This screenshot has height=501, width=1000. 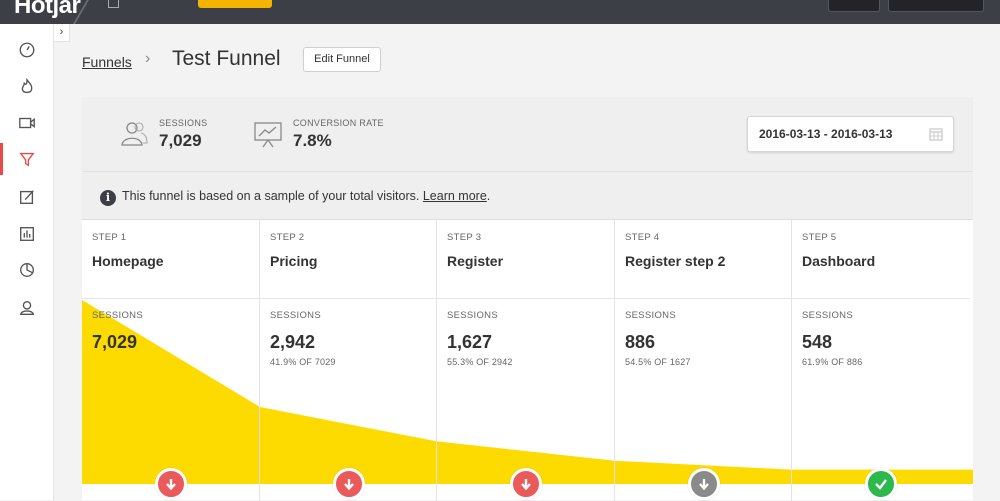 I want to click on polls-icon, so click(x=27, y=270).